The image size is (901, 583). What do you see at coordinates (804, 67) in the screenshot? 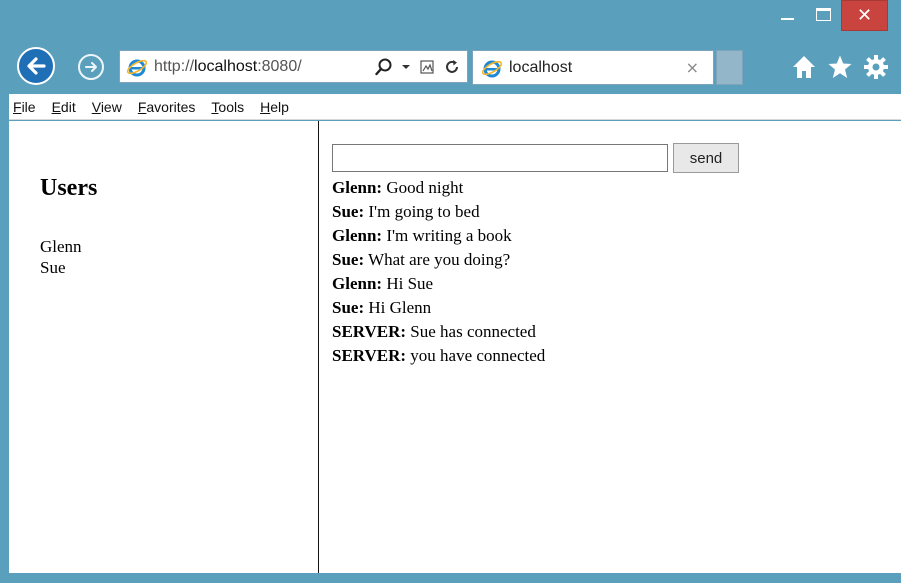
I see `home-icon` at bounding box center [804, 67].